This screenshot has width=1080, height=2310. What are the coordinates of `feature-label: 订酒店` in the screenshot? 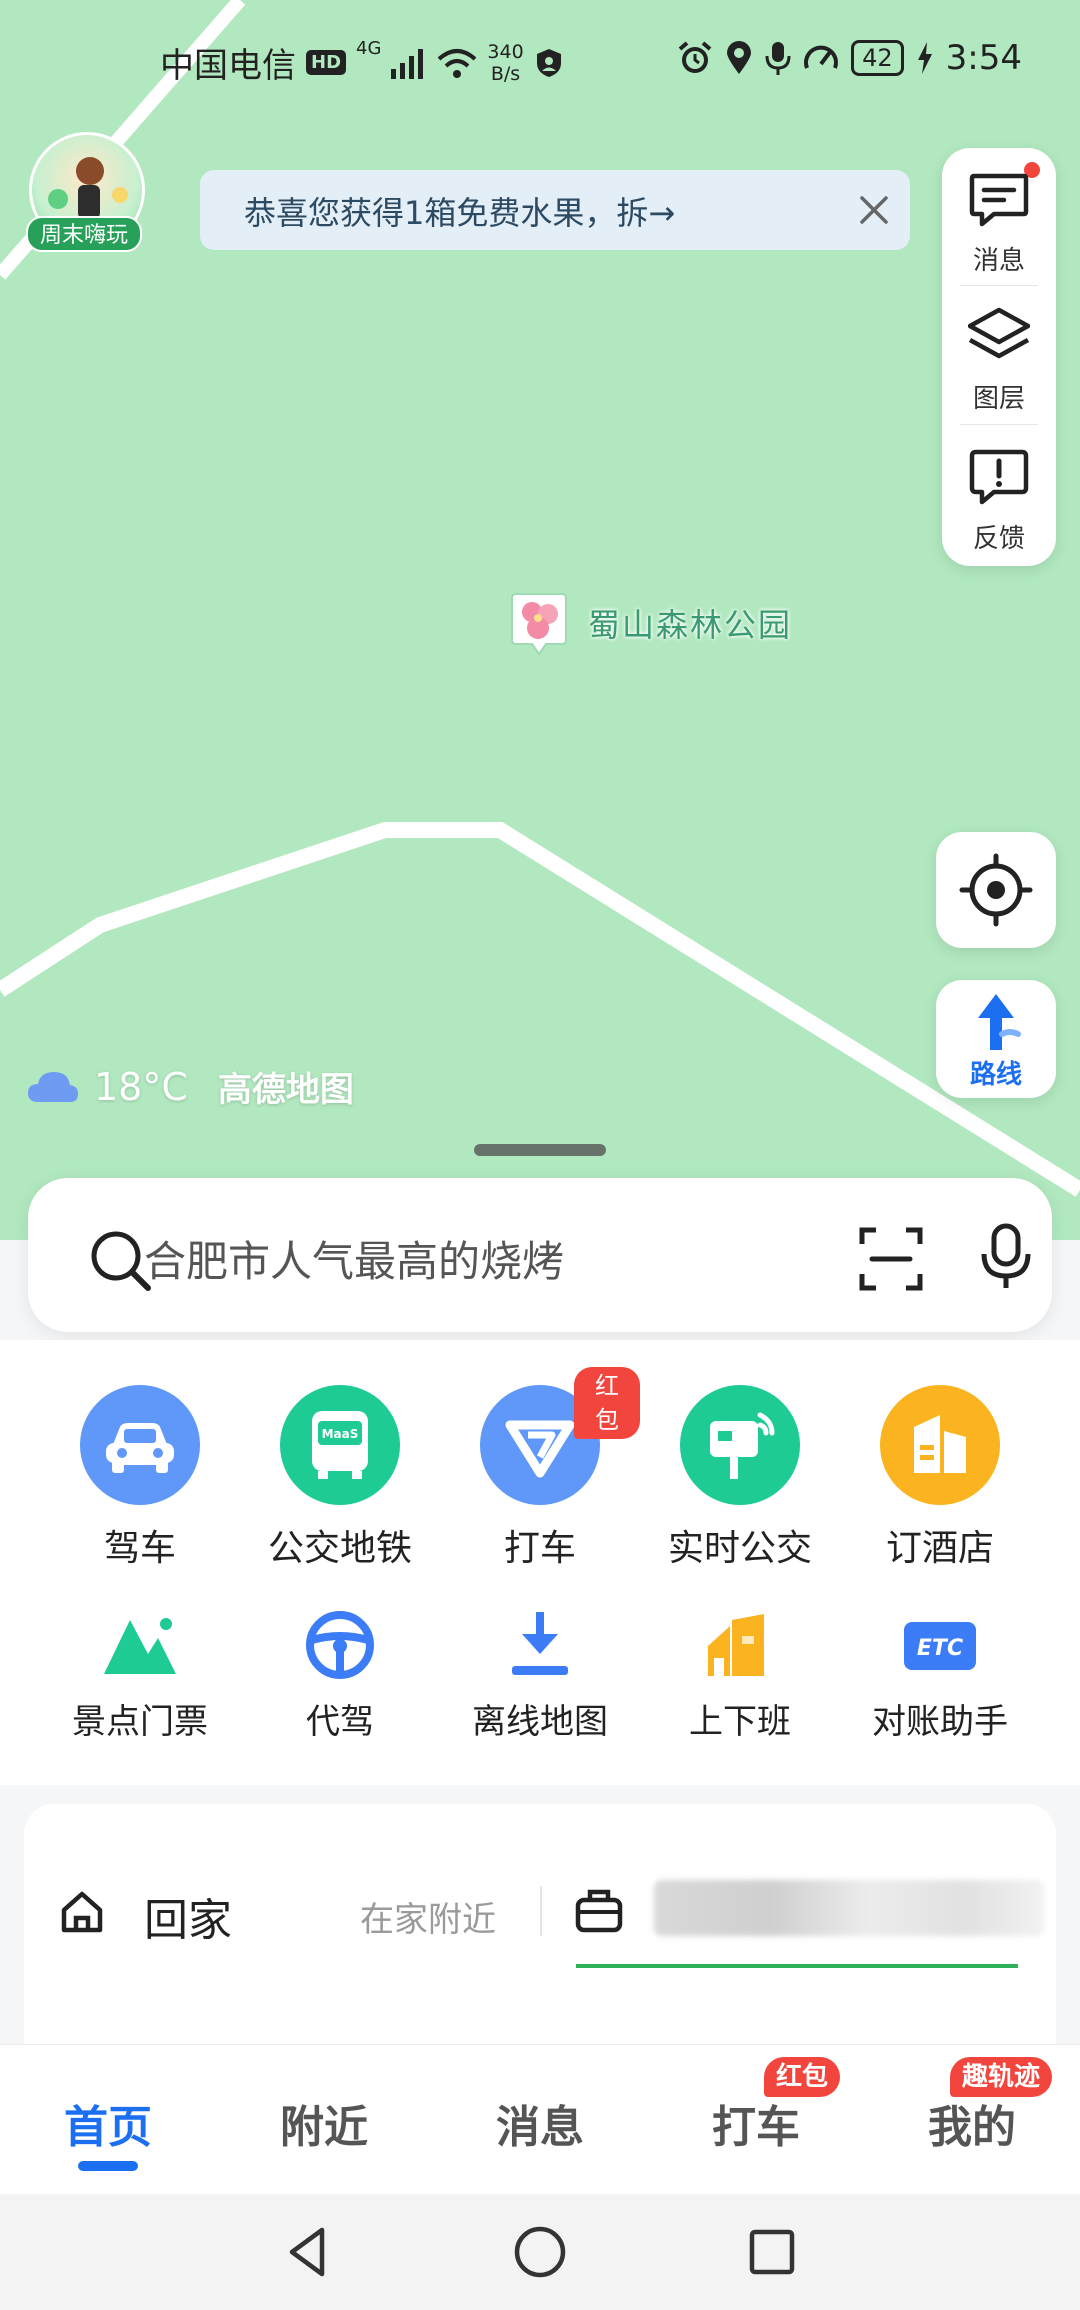 It's located at (939, 1548).